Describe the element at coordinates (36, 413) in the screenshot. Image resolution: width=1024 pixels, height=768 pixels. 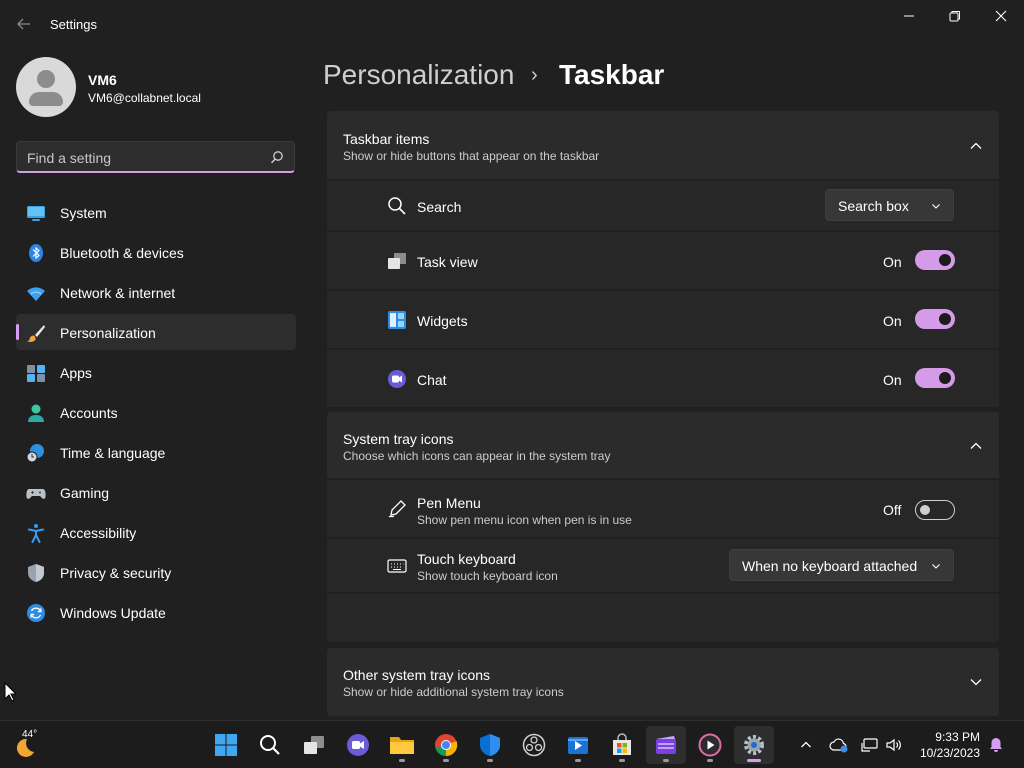
I see `person-icon` at that location.